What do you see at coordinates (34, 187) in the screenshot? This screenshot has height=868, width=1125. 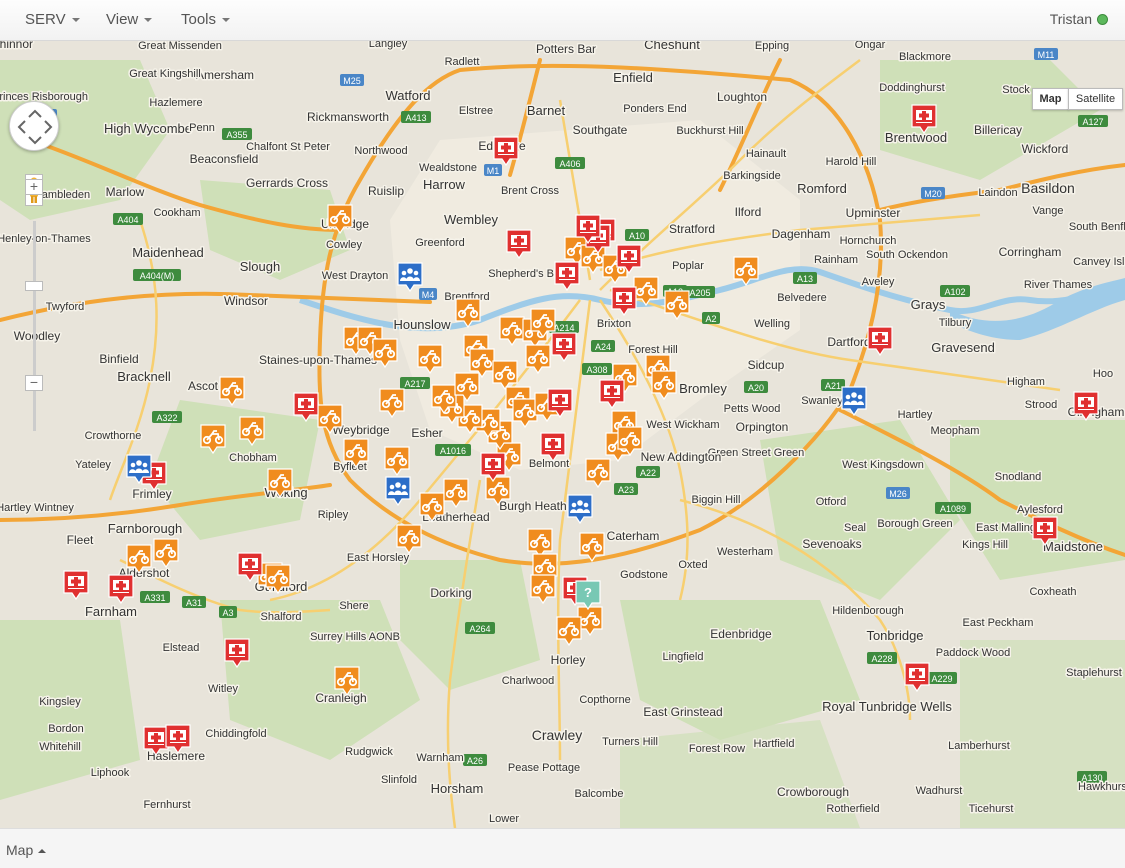 I see `zoom-in-button: +` at bounding box center [34, 187].